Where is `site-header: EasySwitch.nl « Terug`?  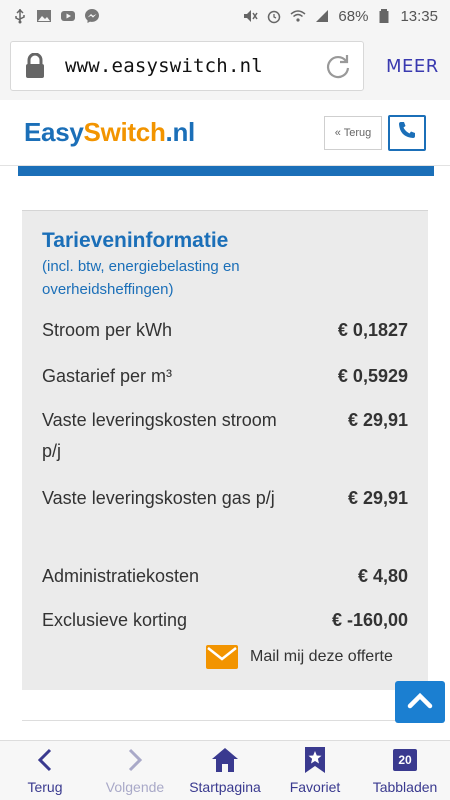 site-header: EasySwitch.nl « Terug is located at coordinates (225, 133).